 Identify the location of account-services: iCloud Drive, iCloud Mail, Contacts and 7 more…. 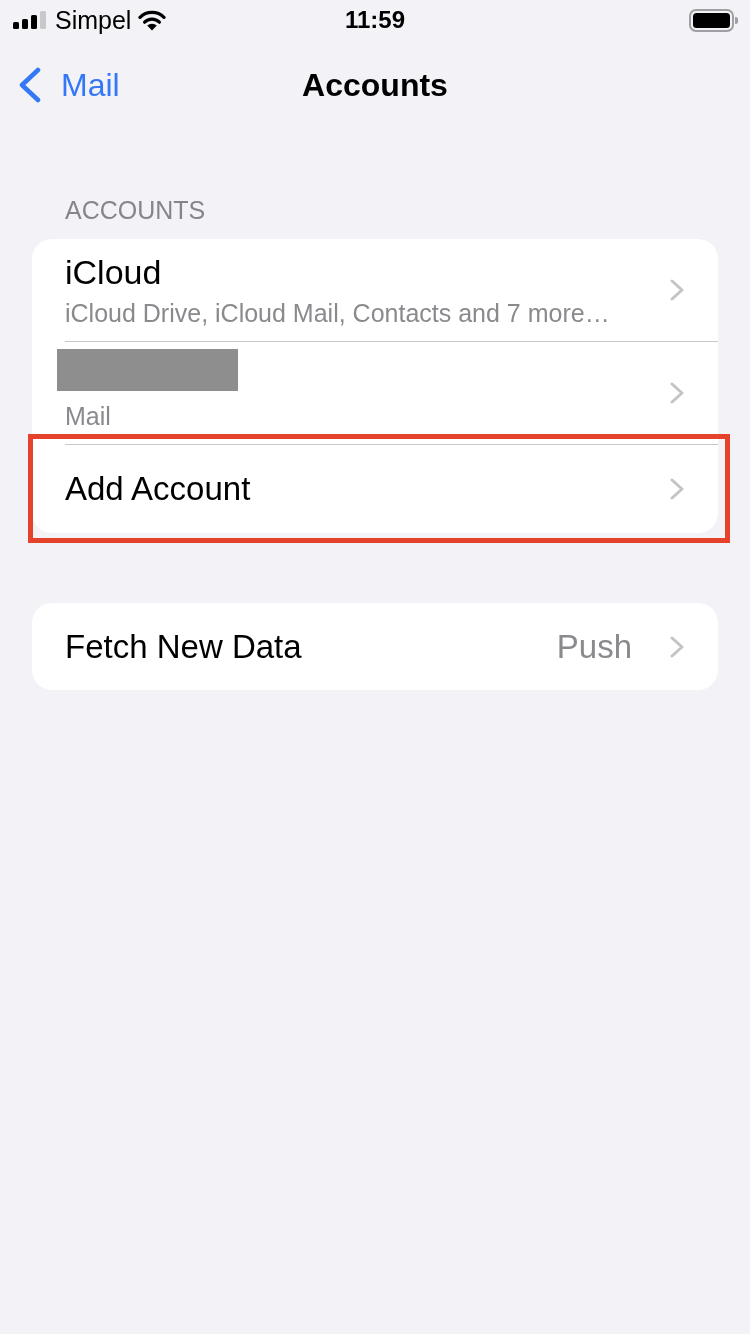
(337, 313).